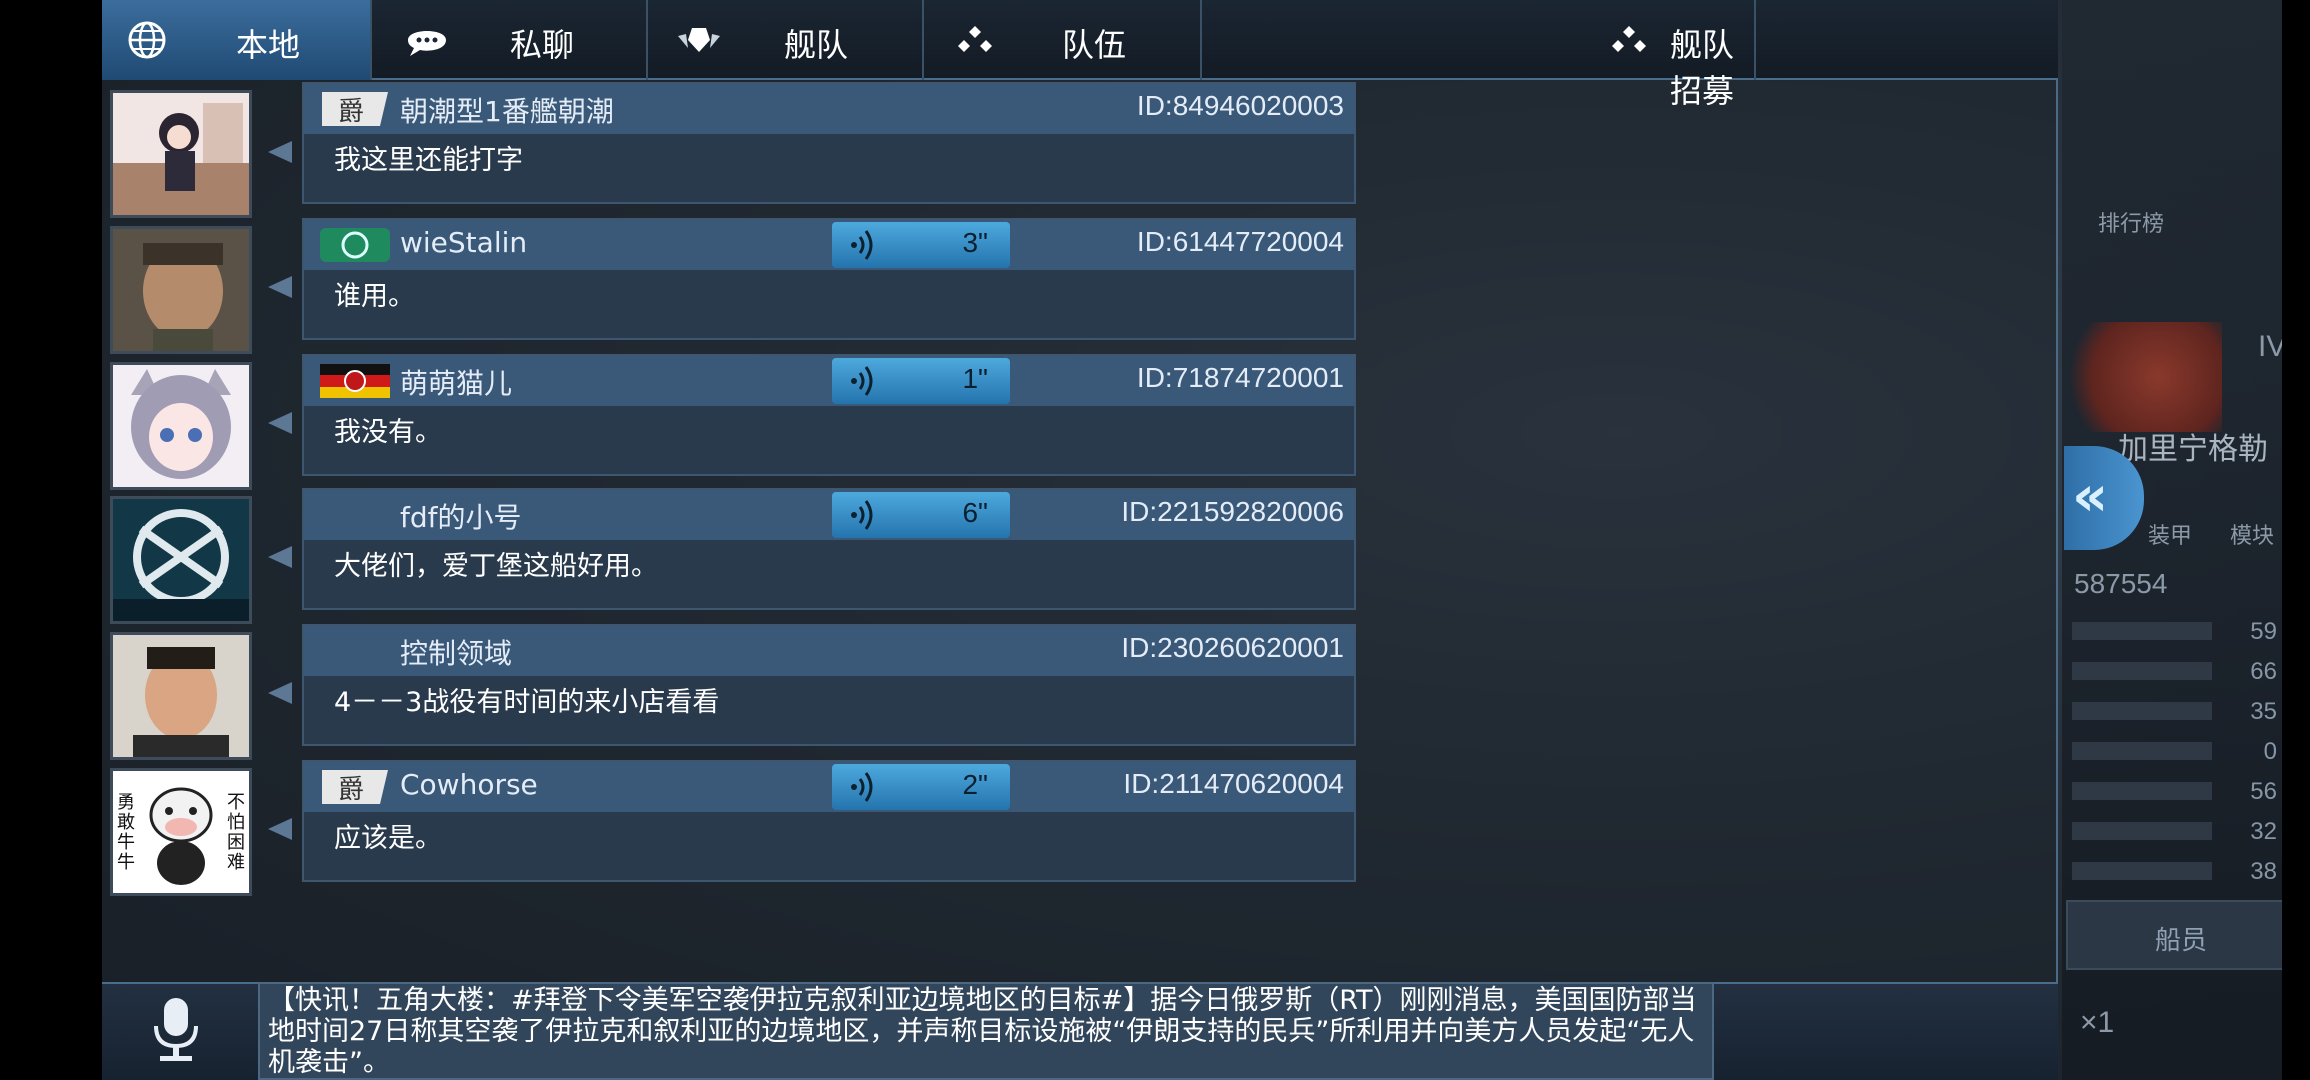 This screenshot has width=2310, height=1080. I want to click on combat-power: 587554, so click(2121, 583).